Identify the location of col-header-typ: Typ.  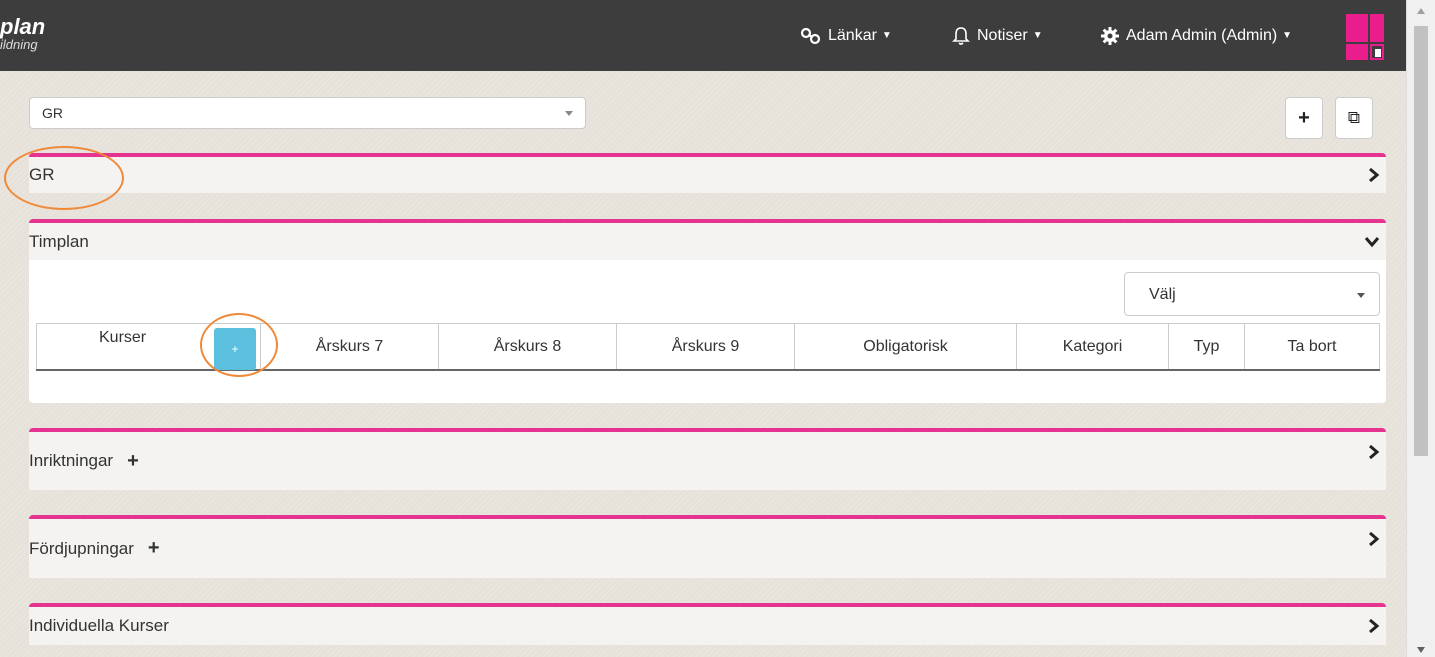
(1206, 347).